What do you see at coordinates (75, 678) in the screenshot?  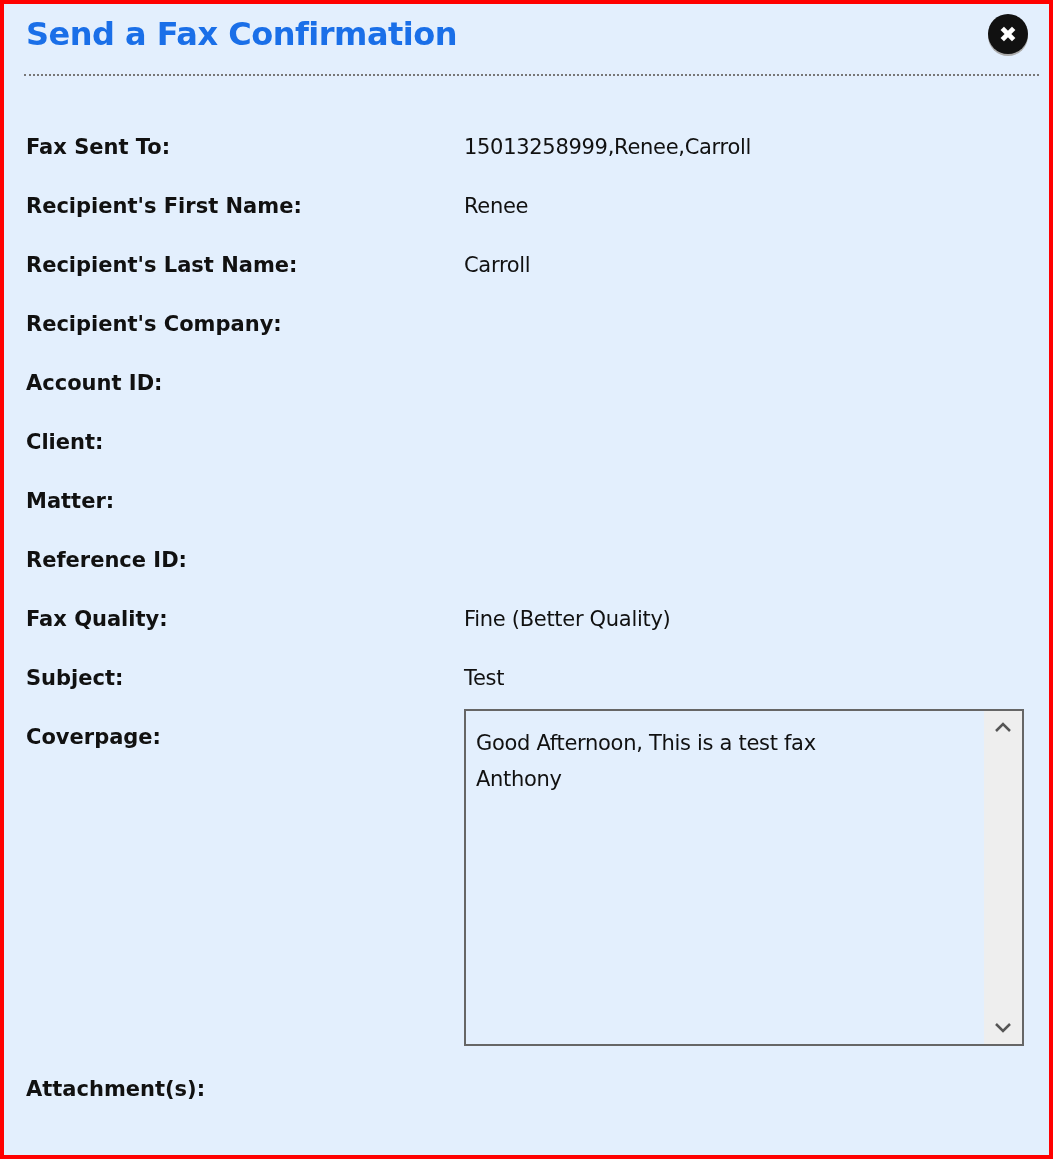 I see `field-label: Subject:` at bounding box center [75, 678].